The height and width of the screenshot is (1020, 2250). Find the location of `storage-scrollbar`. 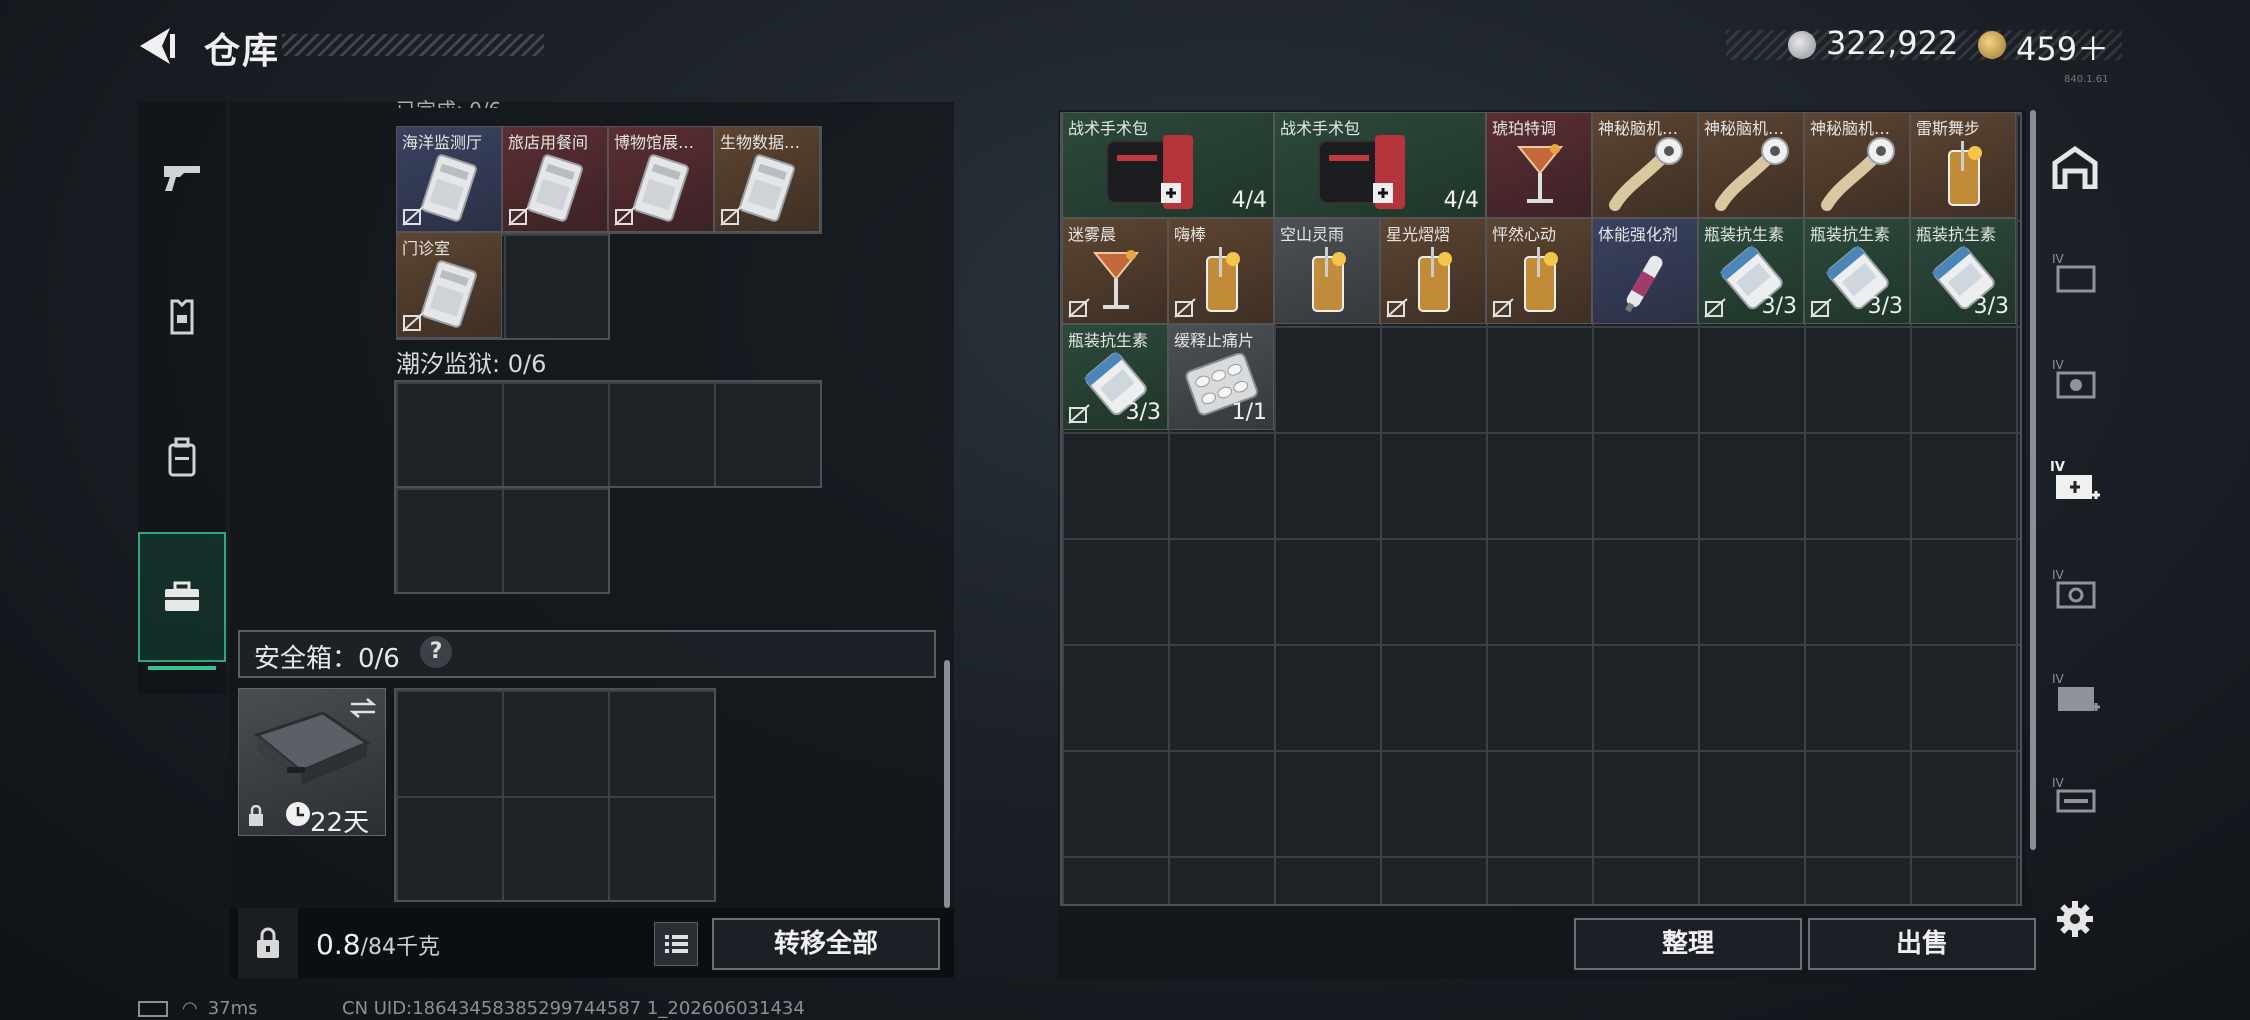

storage-scrollbar is located at coordinates (2033, 480).